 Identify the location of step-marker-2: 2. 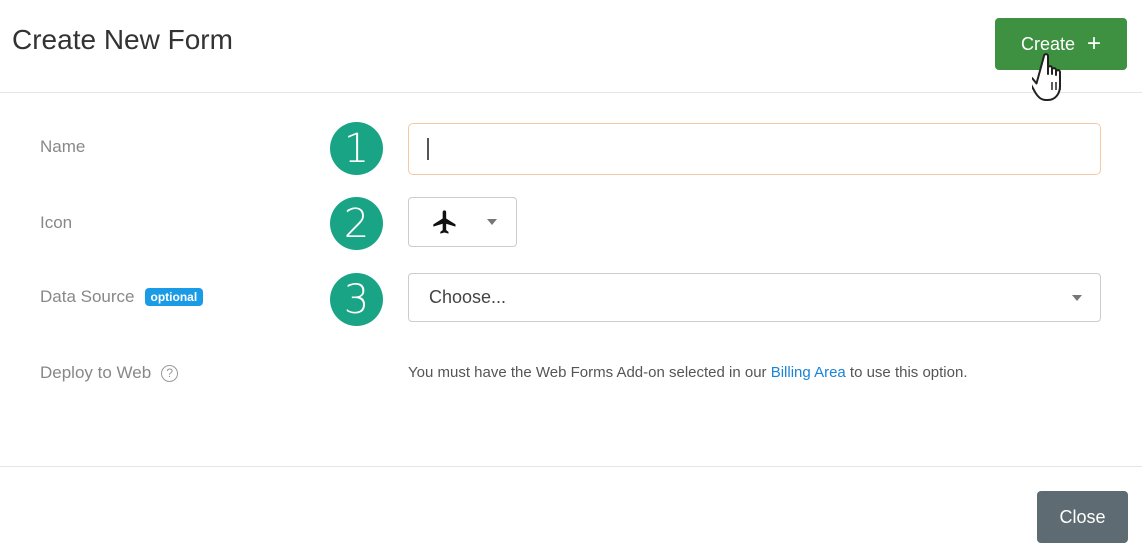
(356, 223).